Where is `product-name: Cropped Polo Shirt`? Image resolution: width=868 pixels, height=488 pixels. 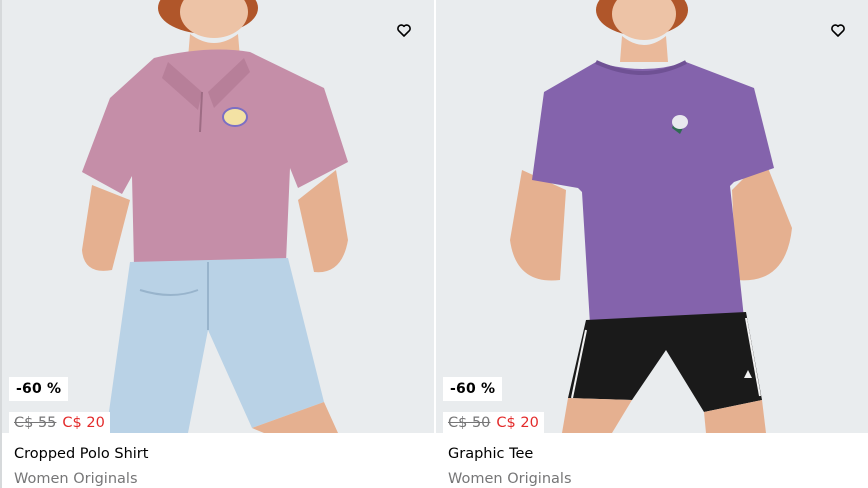 product-name: Cropped Polo Shirt is located at coordinates (81, 454).